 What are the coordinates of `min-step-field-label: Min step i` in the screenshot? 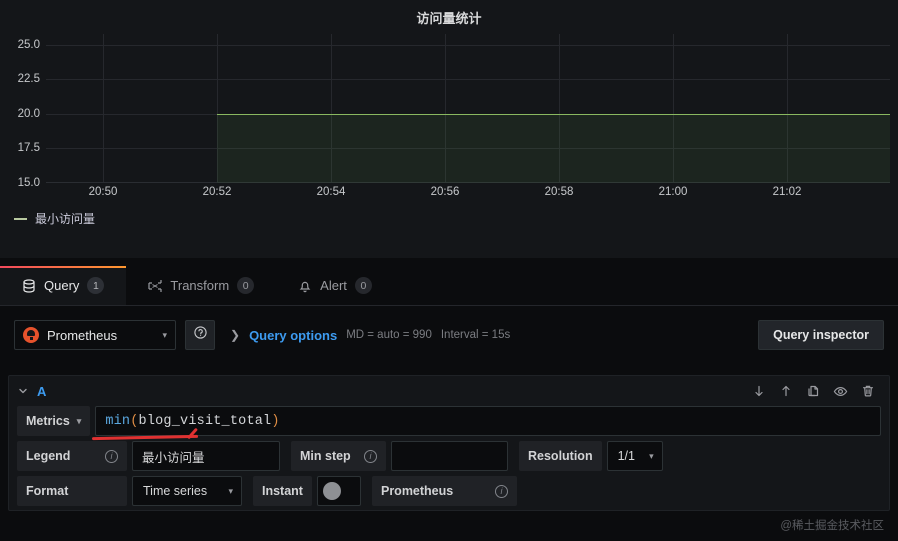 It's located at (338, 456).